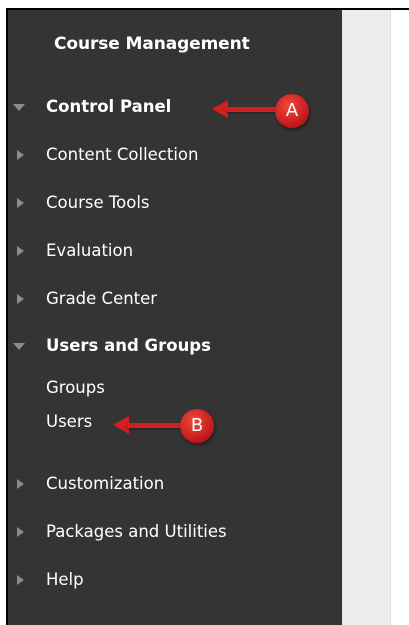 This screenshot has height=625, width=409. What do you see at coordinates (167, 251) in the screenshot?
I see `sidebar-item-evaluation: Evaluation` at bounding box center [167, 251].